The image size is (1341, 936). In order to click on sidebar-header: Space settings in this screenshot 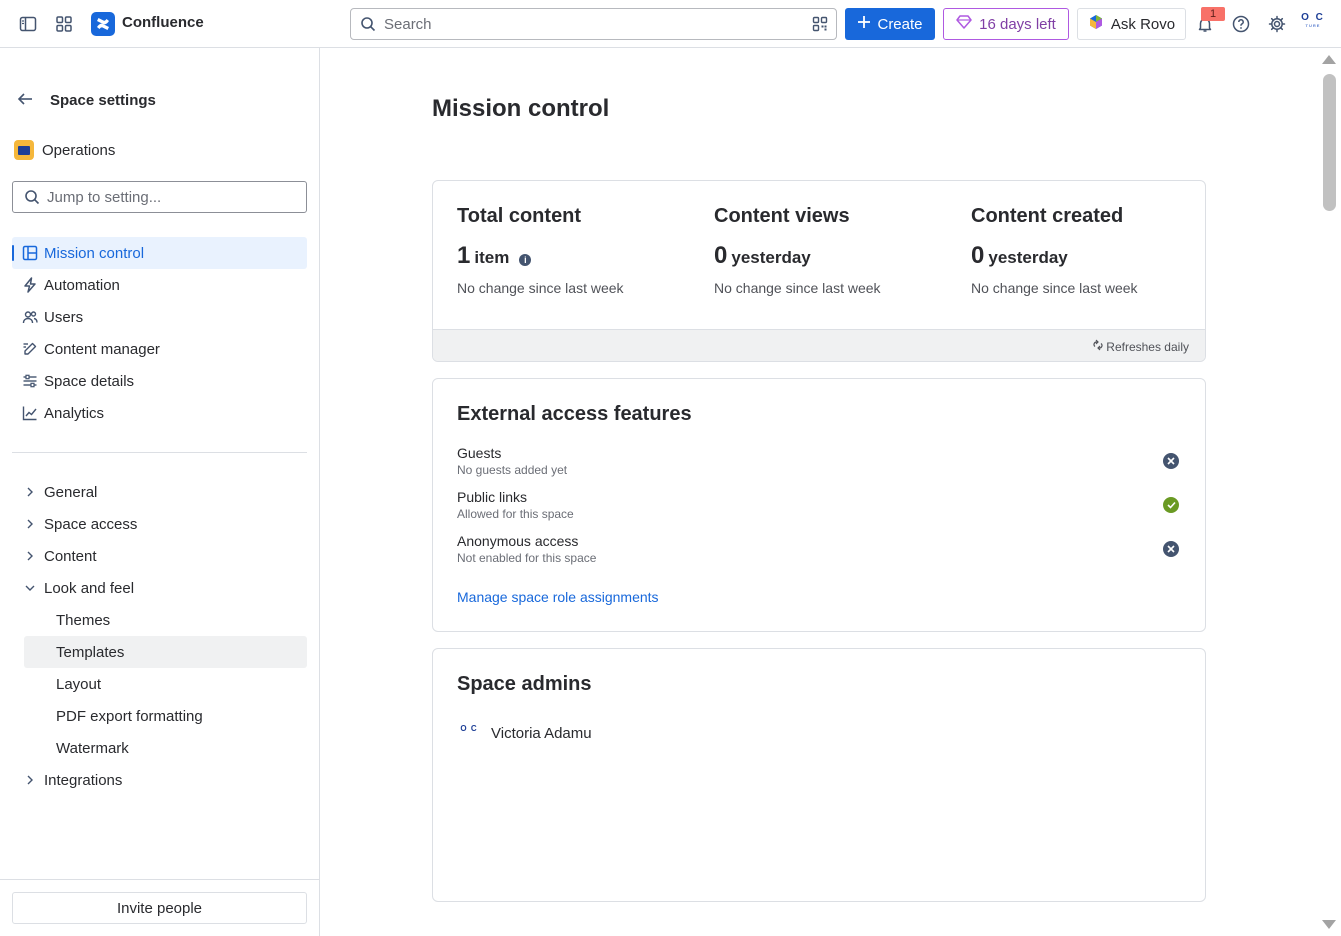, I will do `click(86, 100)`.